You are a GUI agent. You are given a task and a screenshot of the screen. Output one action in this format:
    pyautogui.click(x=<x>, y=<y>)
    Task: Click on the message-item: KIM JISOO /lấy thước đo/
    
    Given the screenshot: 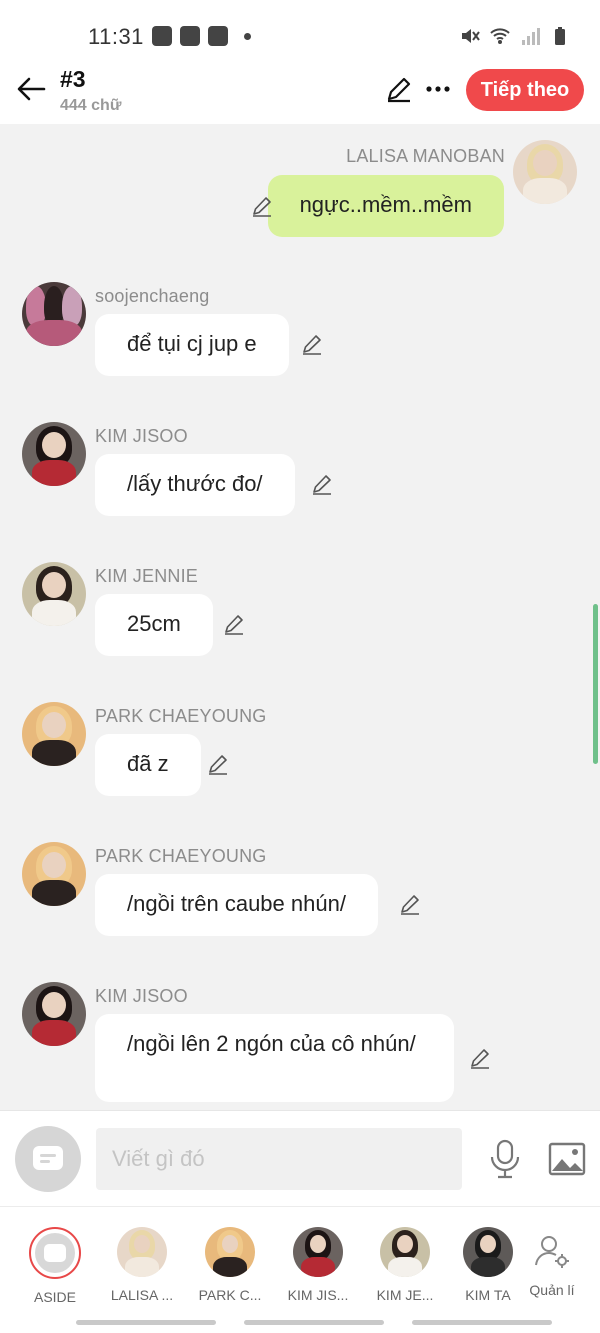 What is the action you would take?
    pyautogui.click(x=300, y=472)
    